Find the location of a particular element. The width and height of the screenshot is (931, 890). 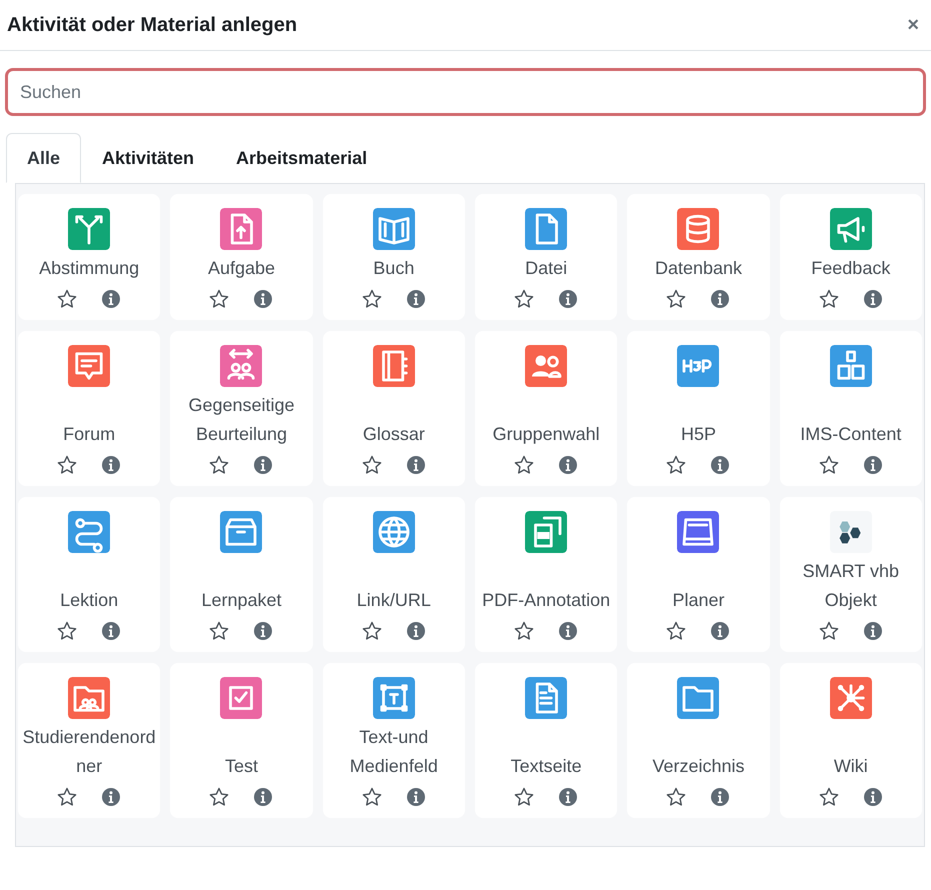

activity-card: Glossar is located at coordinates (393, 408).